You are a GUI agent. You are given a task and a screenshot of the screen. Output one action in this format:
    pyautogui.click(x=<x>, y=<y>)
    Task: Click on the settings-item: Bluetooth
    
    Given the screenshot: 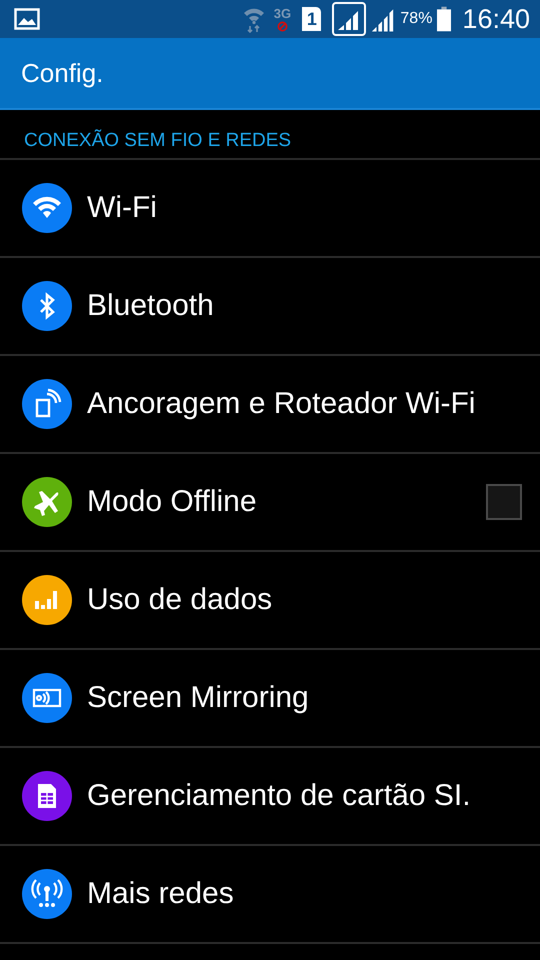 What is the action you would take?
    pyautogui.click(x=270, y=307)
    